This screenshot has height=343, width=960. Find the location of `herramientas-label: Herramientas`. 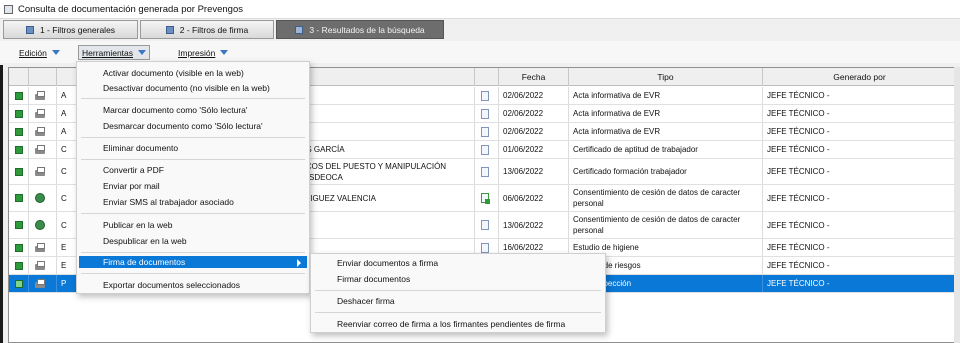

herramientas-label: Herramientas is located at coordinates (108, 52).